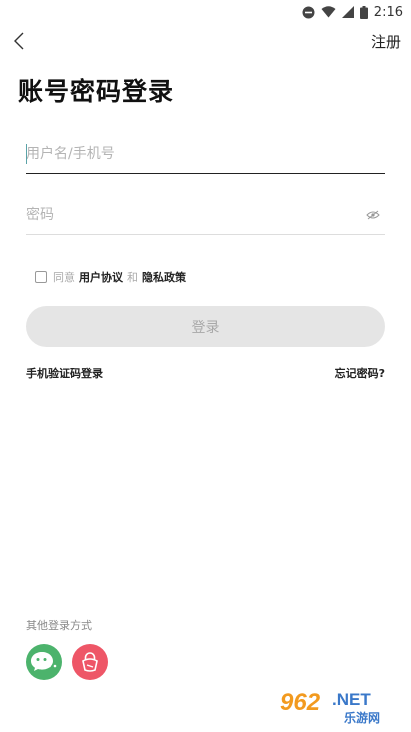  I want to click on lock-icon, so click(90, 662).